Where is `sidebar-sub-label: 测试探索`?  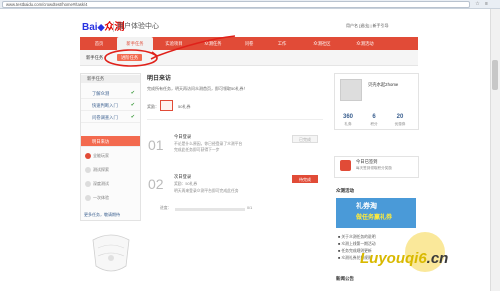
sidebar-sub-label: 测试探索 is located at coordinates (101, 169).